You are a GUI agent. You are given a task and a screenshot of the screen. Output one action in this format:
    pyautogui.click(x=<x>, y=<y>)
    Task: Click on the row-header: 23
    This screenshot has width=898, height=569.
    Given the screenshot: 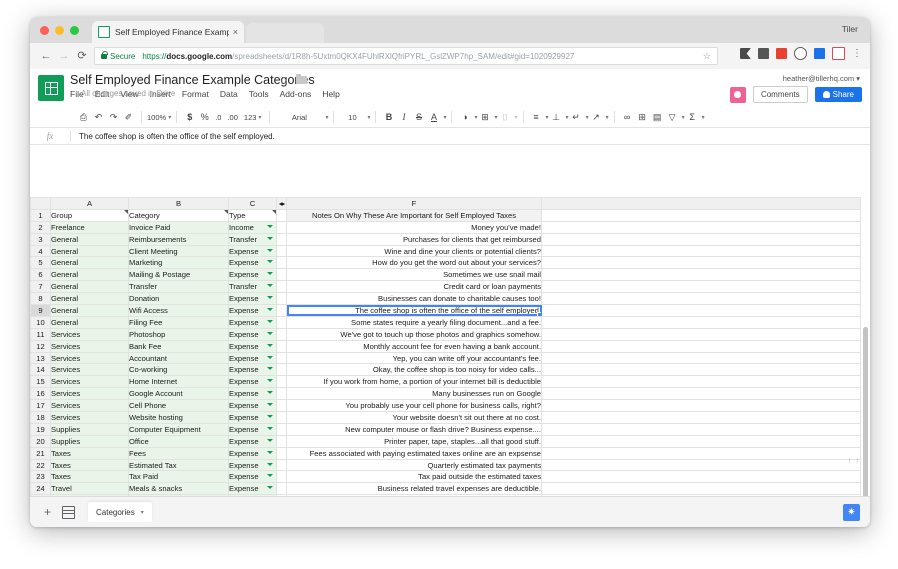 What is the action you would take?
    pyautogui.click(x=40, y=477)
    